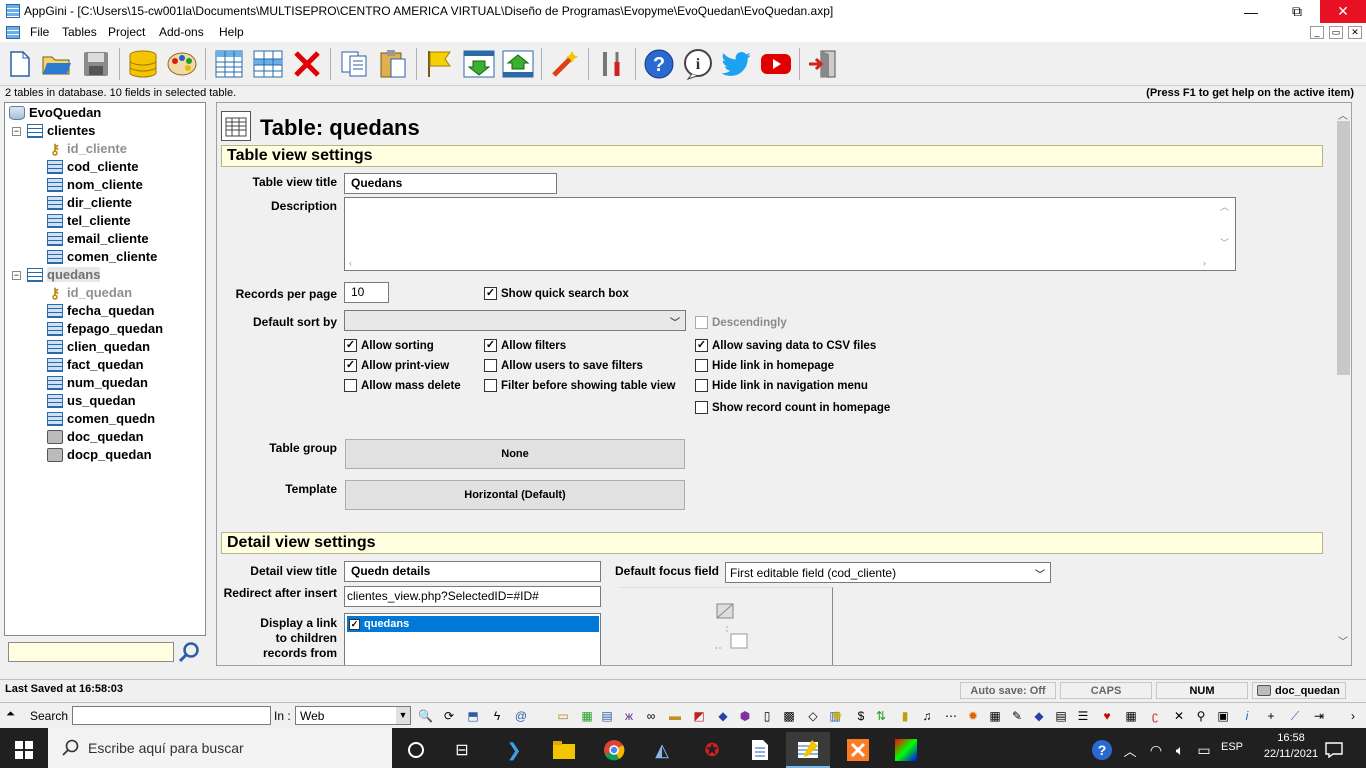 Image resolution: width=1366 pixels, height=768 pixels. I want to click on allow-csv-checkbox: ✓ Allow saving data to CSV files, so click(785, 345).